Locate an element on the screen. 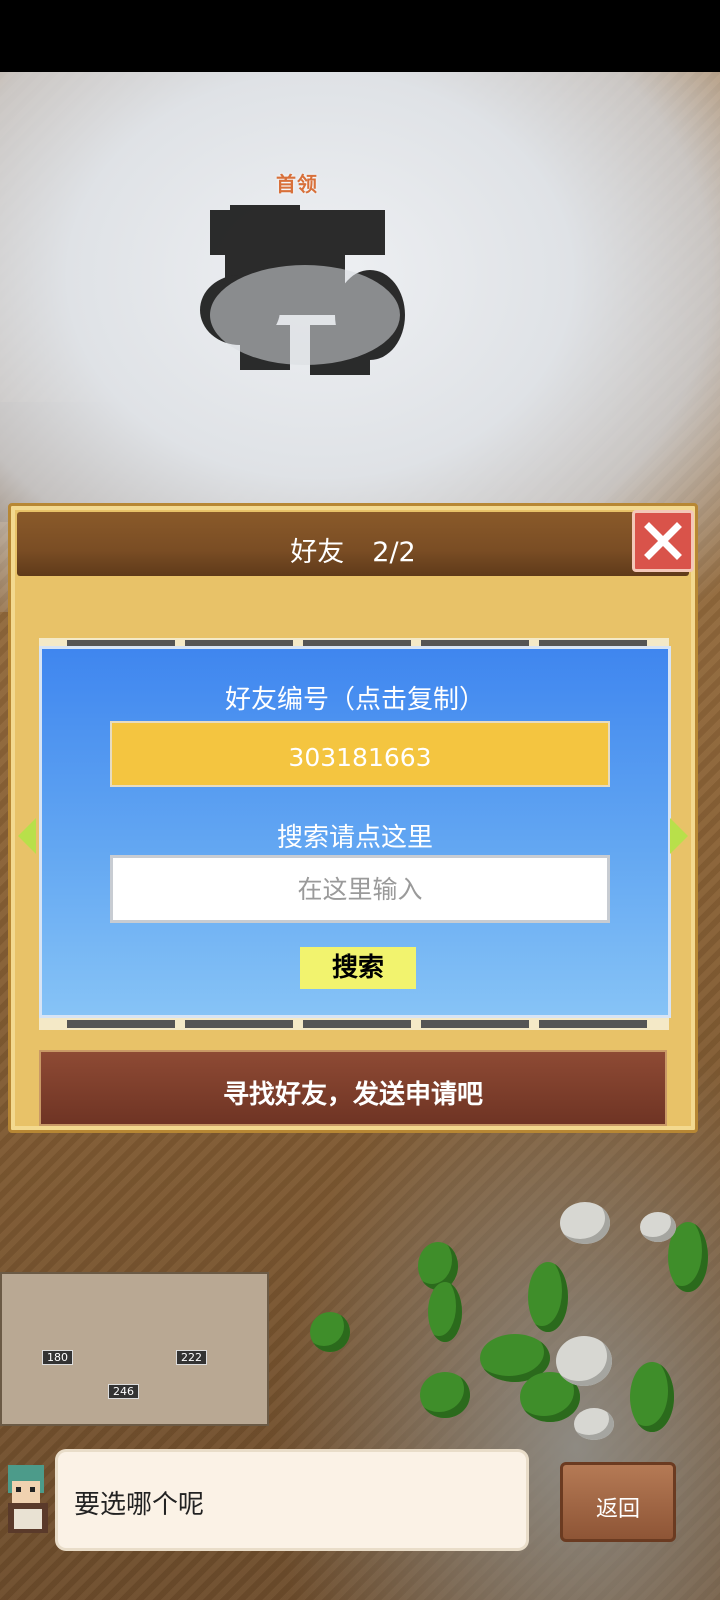  castle-buildings is located at coordinates (134, 1349).